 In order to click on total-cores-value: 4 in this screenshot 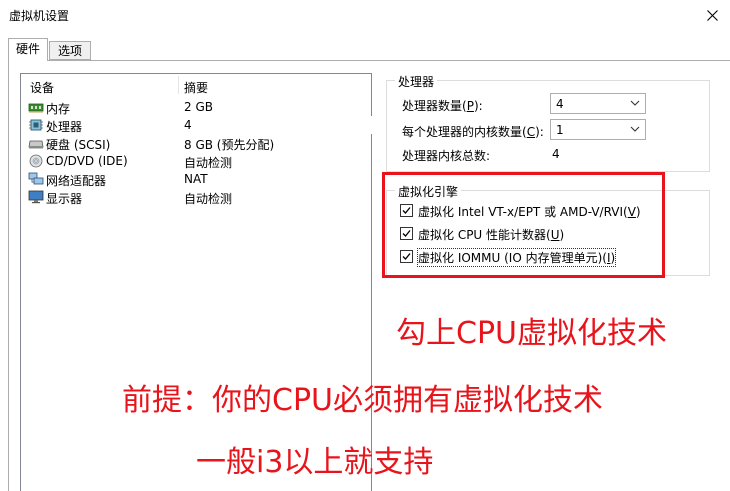, I will do `click(556, 154)`.